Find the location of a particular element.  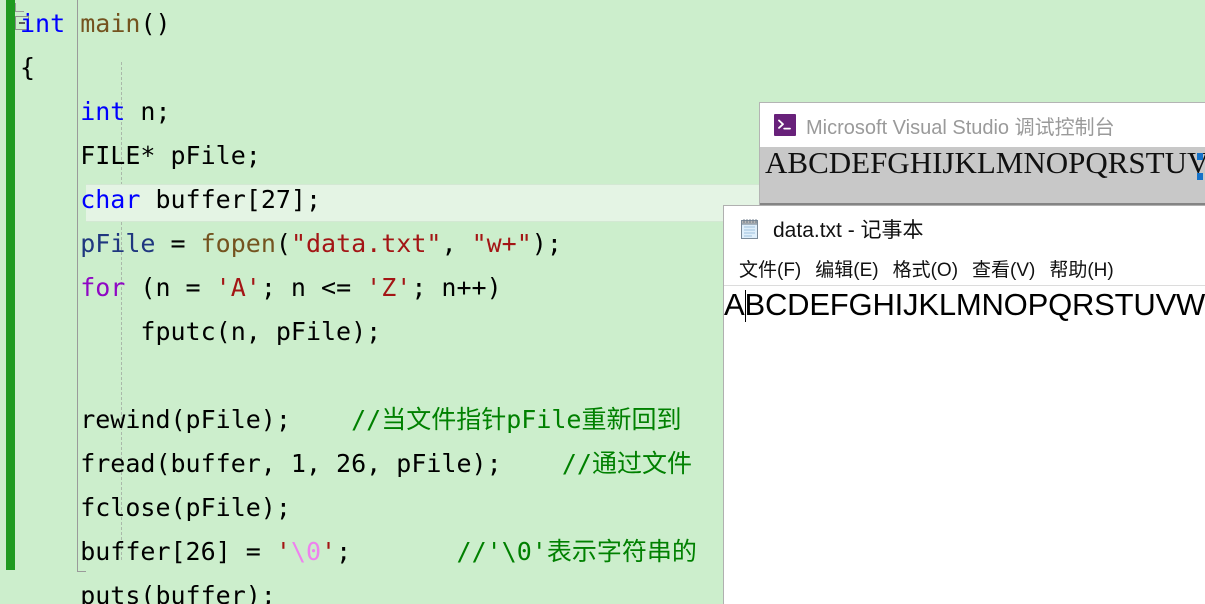

code-line: int main() is located at coordinates (602, 24).